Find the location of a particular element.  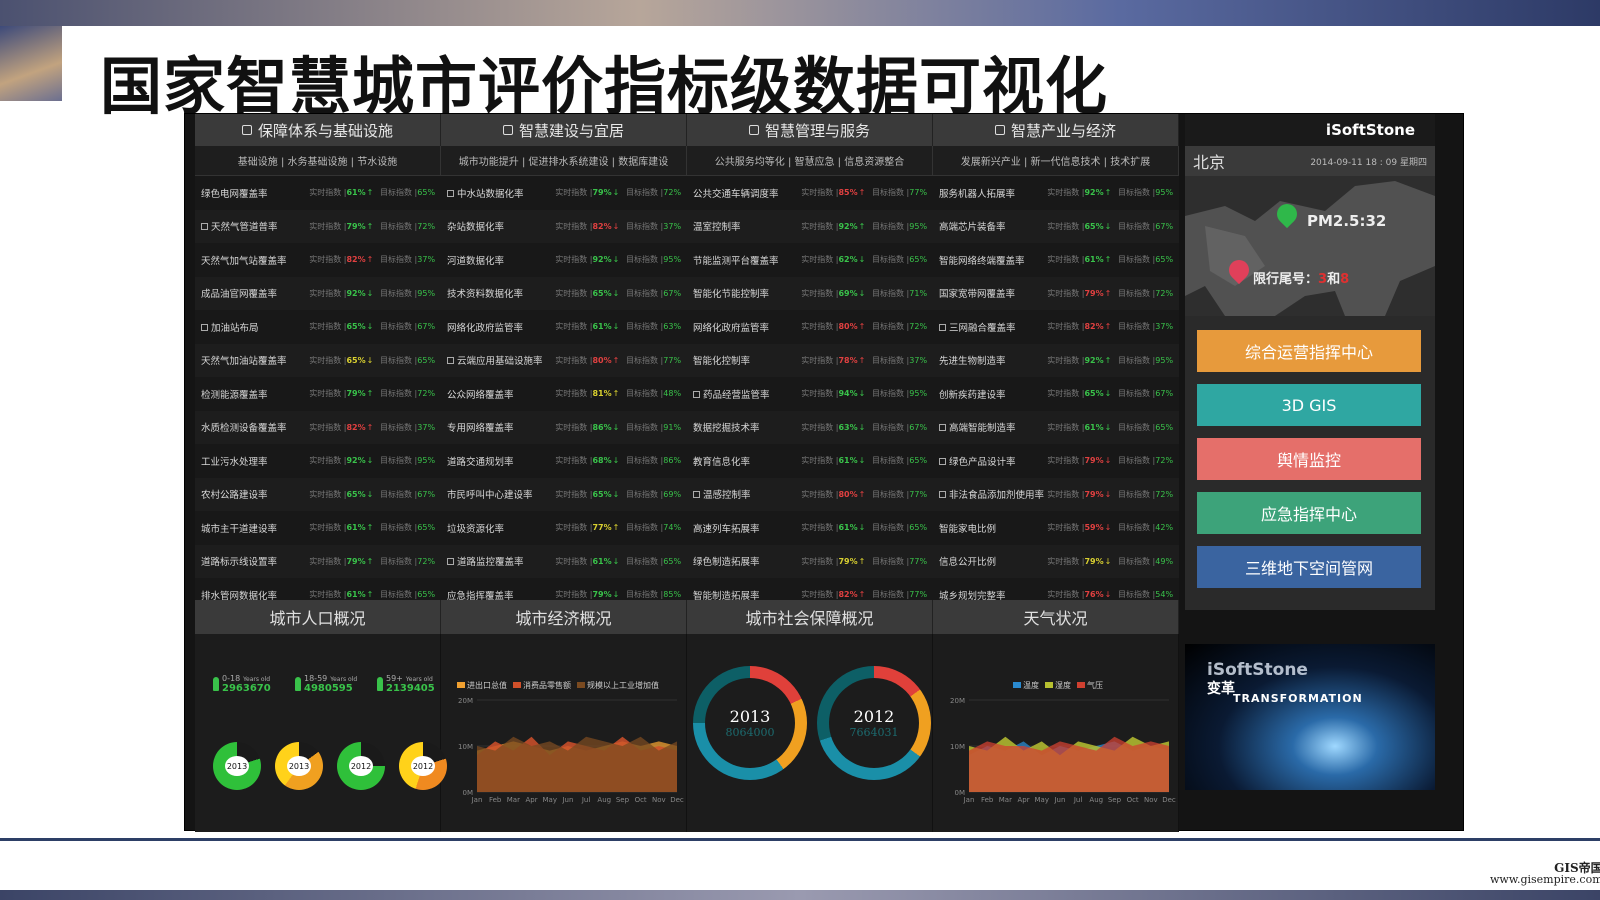

indicator-row: 工业污水处理率 实时指数 |92%↓ 目标指数 |95% is located at coordinates (318, 461).